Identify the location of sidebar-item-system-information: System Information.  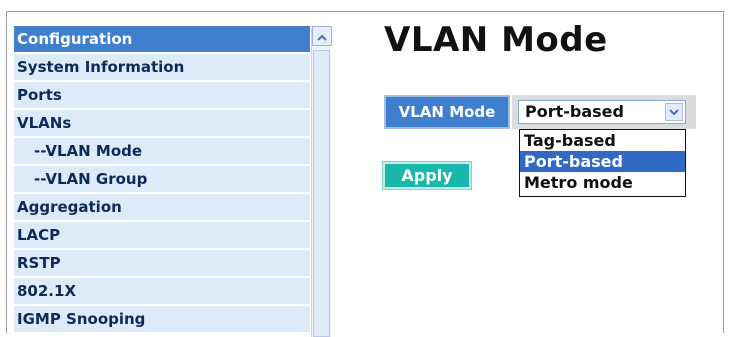
(162, 67).